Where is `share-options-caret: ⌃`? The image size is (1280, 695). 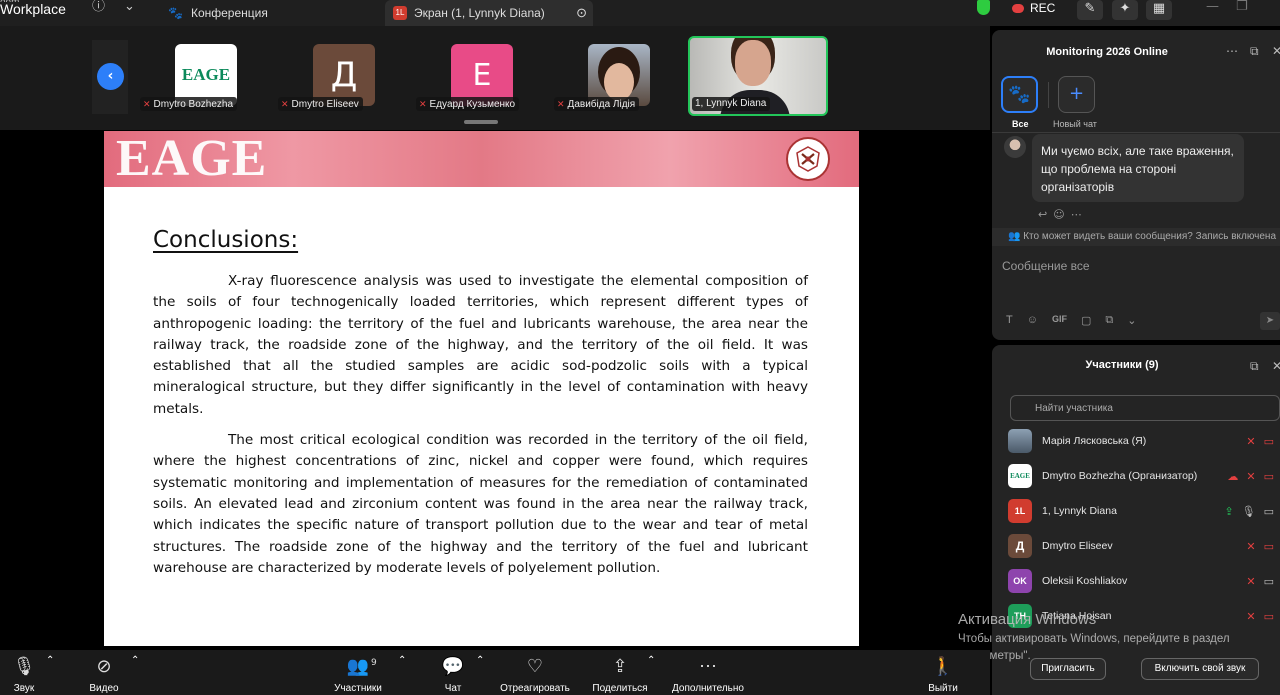
share-options-caret: ⌃ is located at coordinates (651, 660).